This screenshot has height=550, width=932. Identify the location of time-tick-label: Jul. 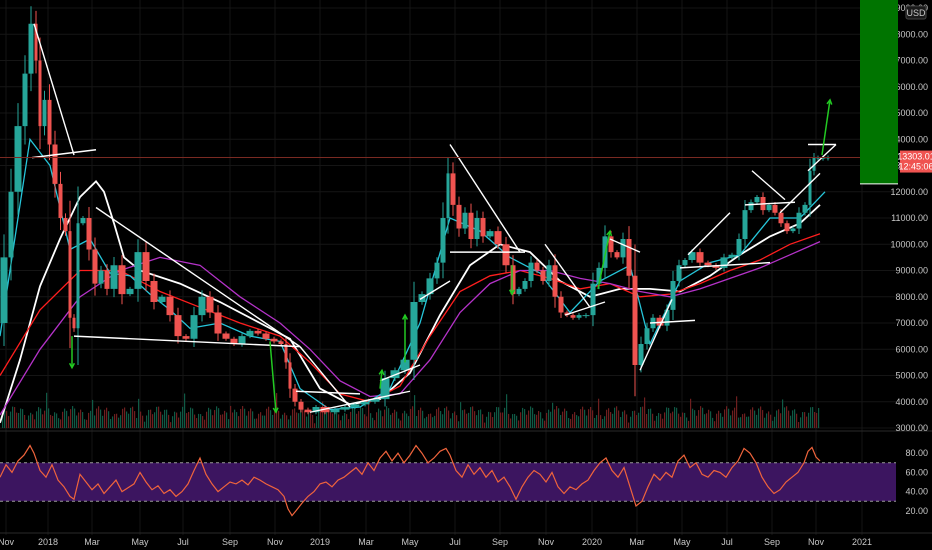
(183, 542).